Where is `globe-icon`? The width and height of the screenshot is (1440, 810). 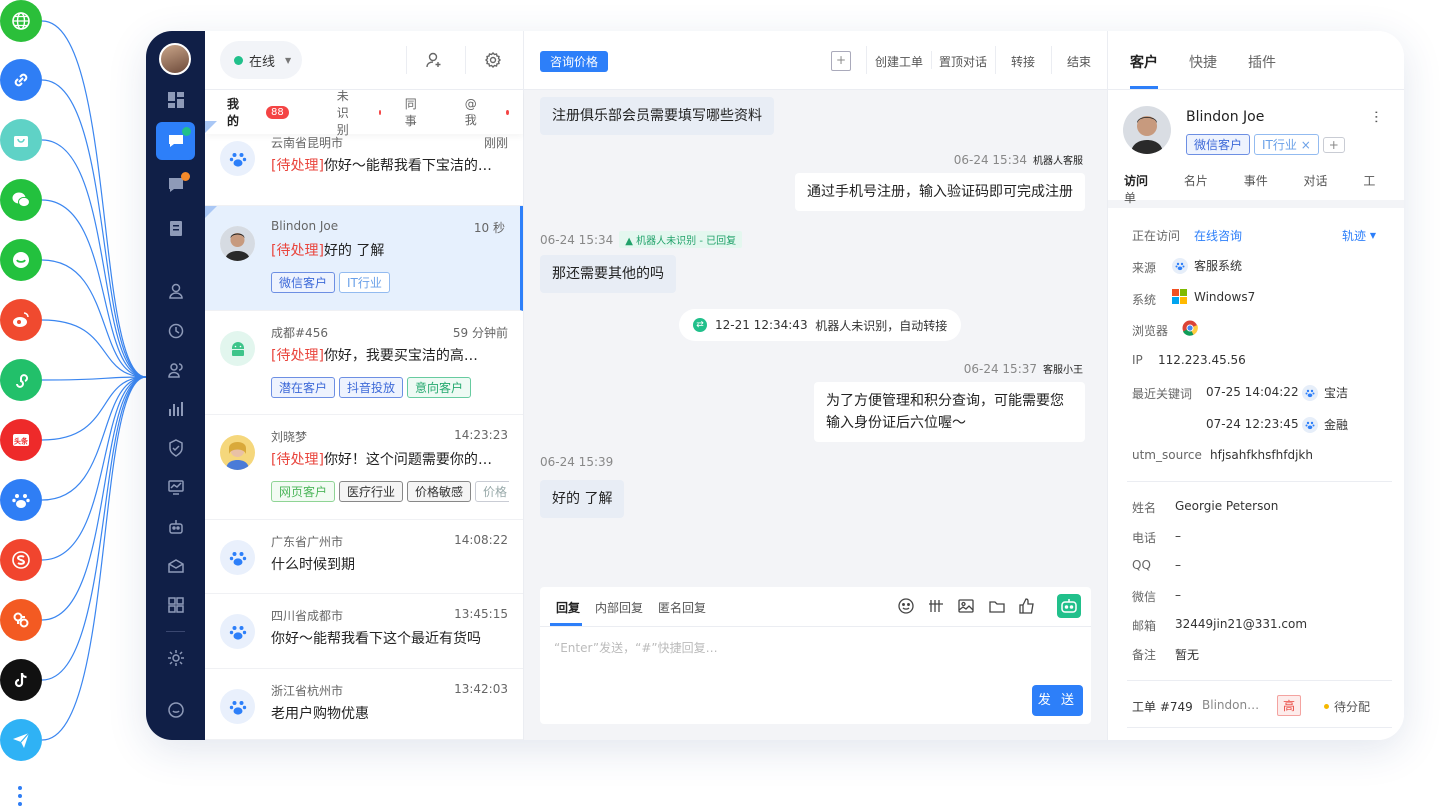
globe-icon is located at coordinates (21, 21).